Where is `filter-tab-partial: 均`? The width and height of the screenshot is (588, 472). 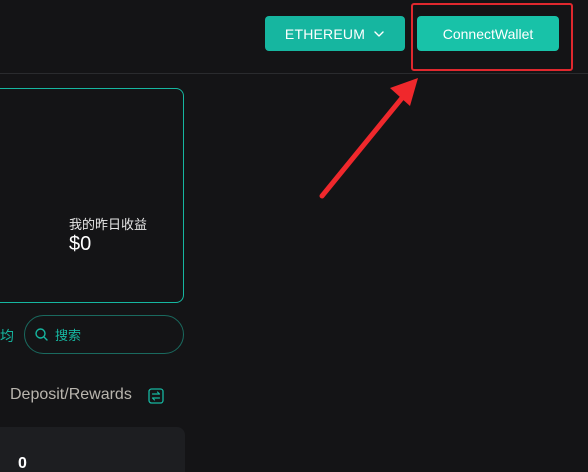 filter-tab-partial: 均 is located at coordinates (7, 336).